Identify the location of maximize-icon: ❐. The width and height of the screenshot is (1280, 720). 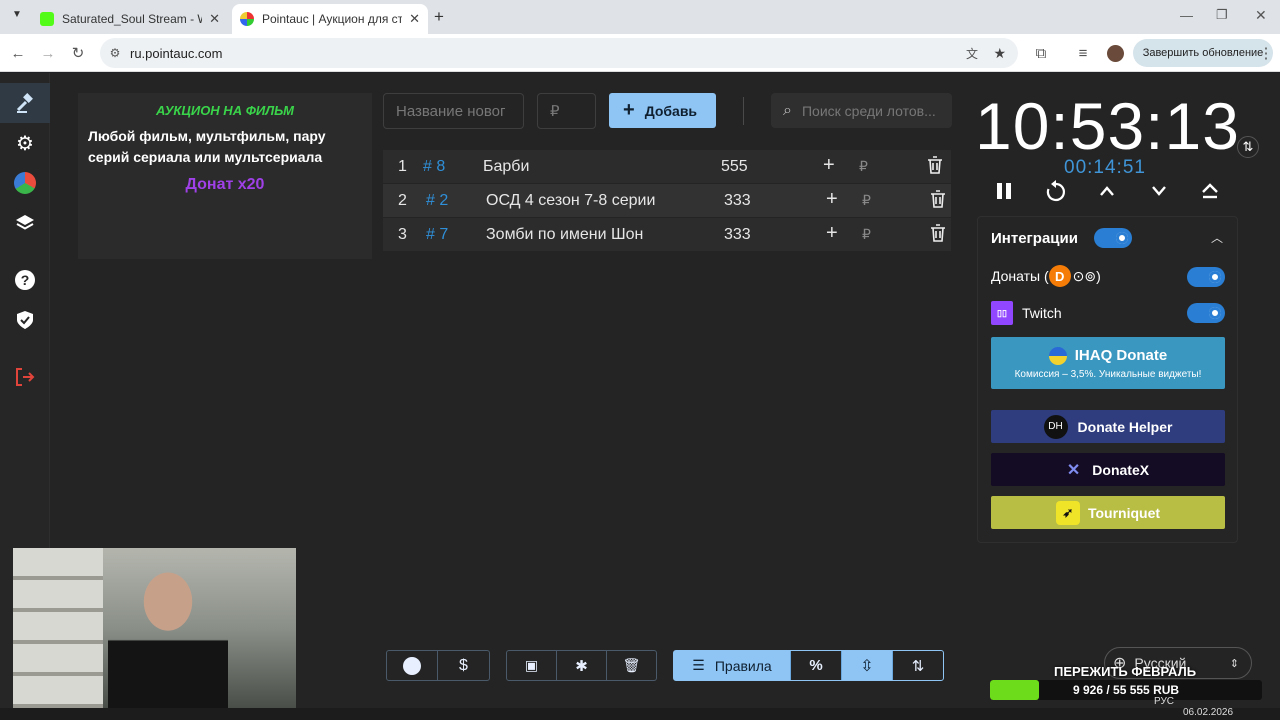
(1222, 15).